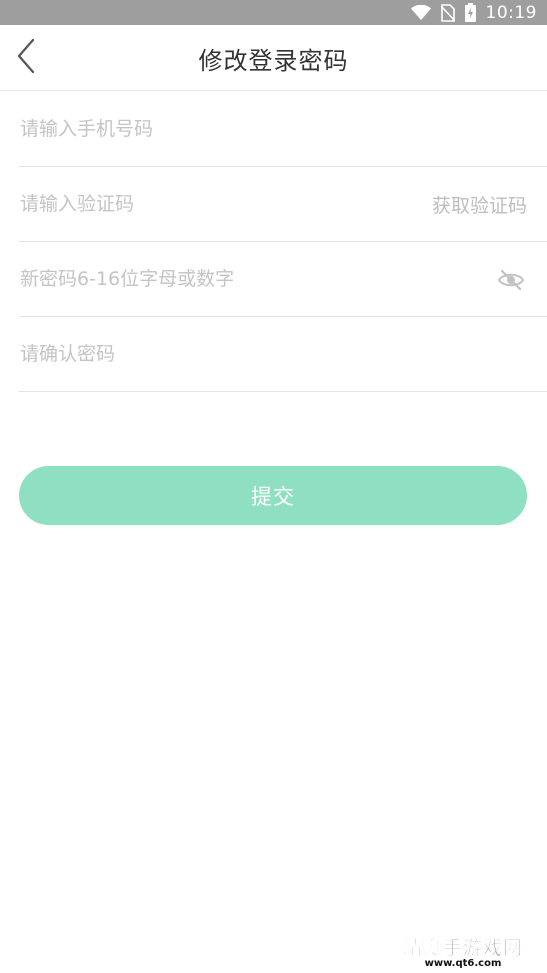 This screenshot has width=547, height=973. I want to click on header-bar: 修改登录密码, so click(273, 58).